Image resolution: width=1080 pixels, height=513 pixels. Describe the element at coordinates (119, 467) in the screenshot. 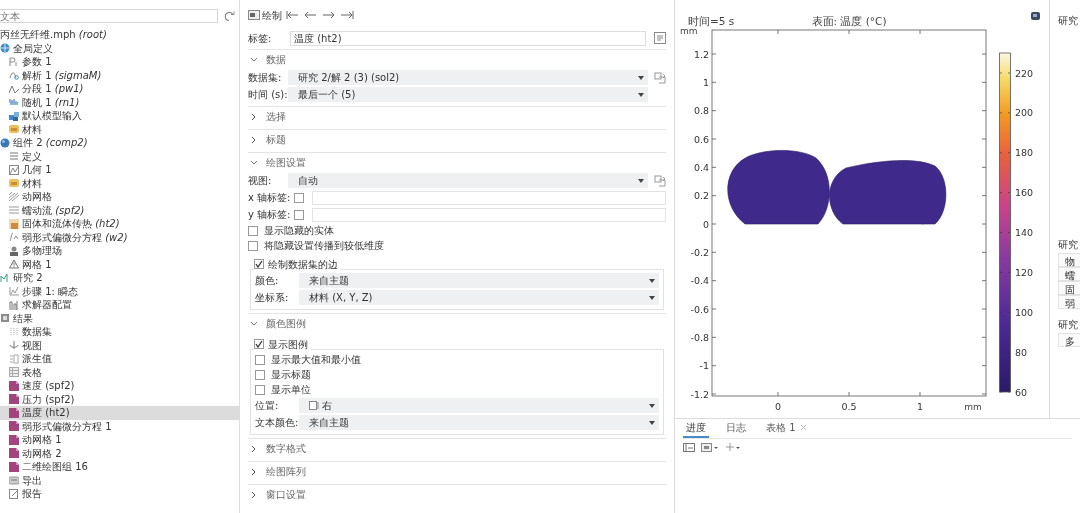

I see `tree-item: 二维绘图组 16` at that location.